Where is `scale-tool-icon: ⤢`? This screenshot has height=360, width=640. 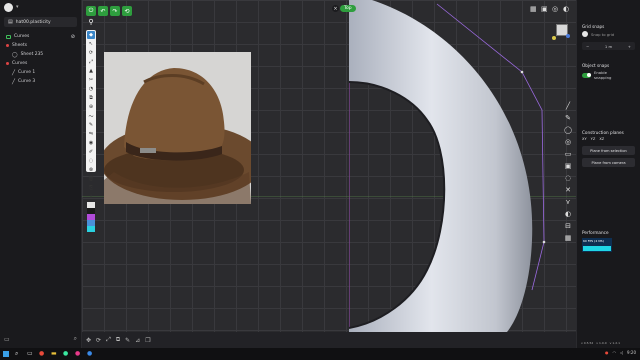
scale-tool-icon: ⤢ is located at coordinates (91, 62).